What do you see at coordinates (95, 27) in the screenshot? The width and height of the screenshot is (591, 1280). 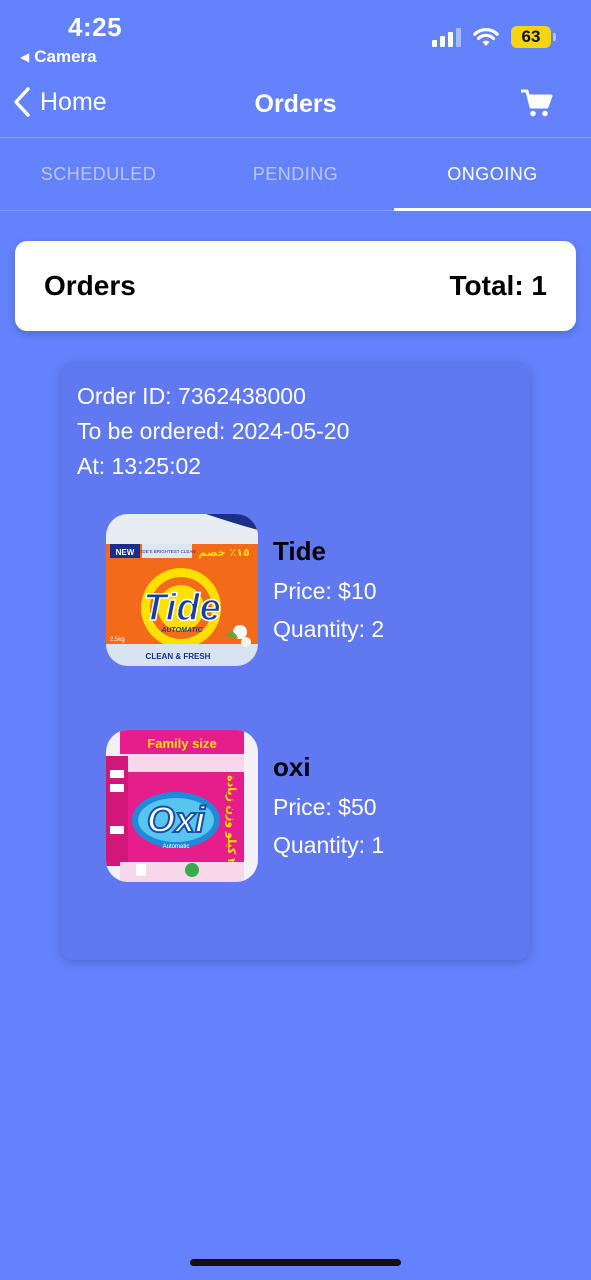 I see `status-time: 4:25` at bounding box center [95, 27].